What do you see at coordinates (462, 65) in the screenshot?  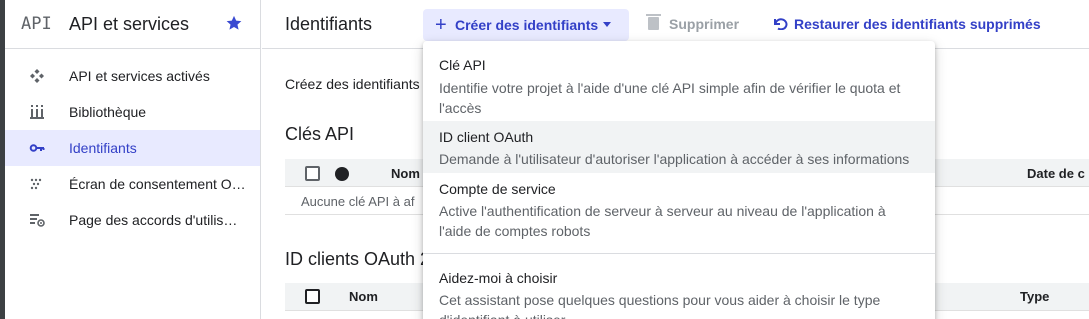 I see `menu-item-title: Clé API` at bounding box center [462, 65].